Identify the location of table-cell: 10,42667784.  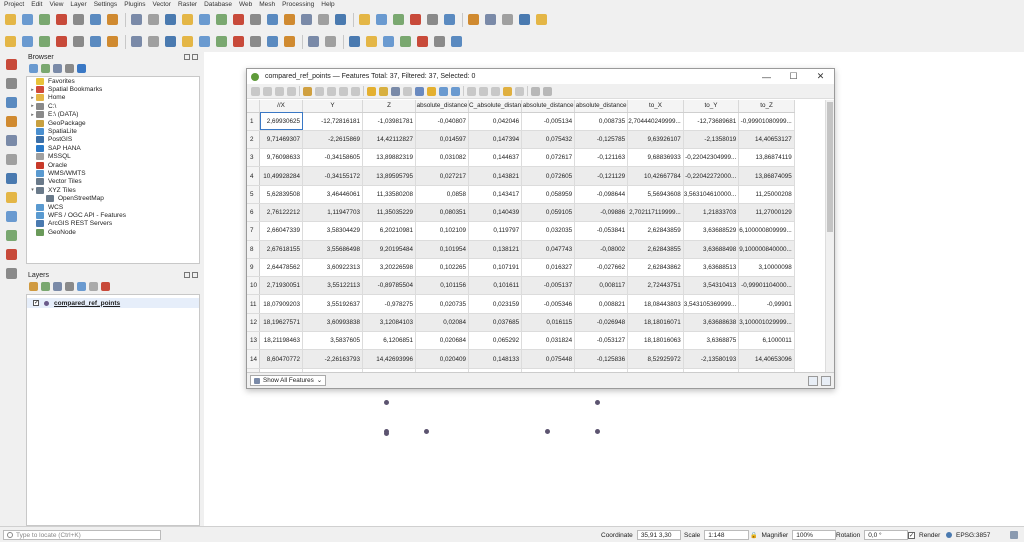
(655, 176).